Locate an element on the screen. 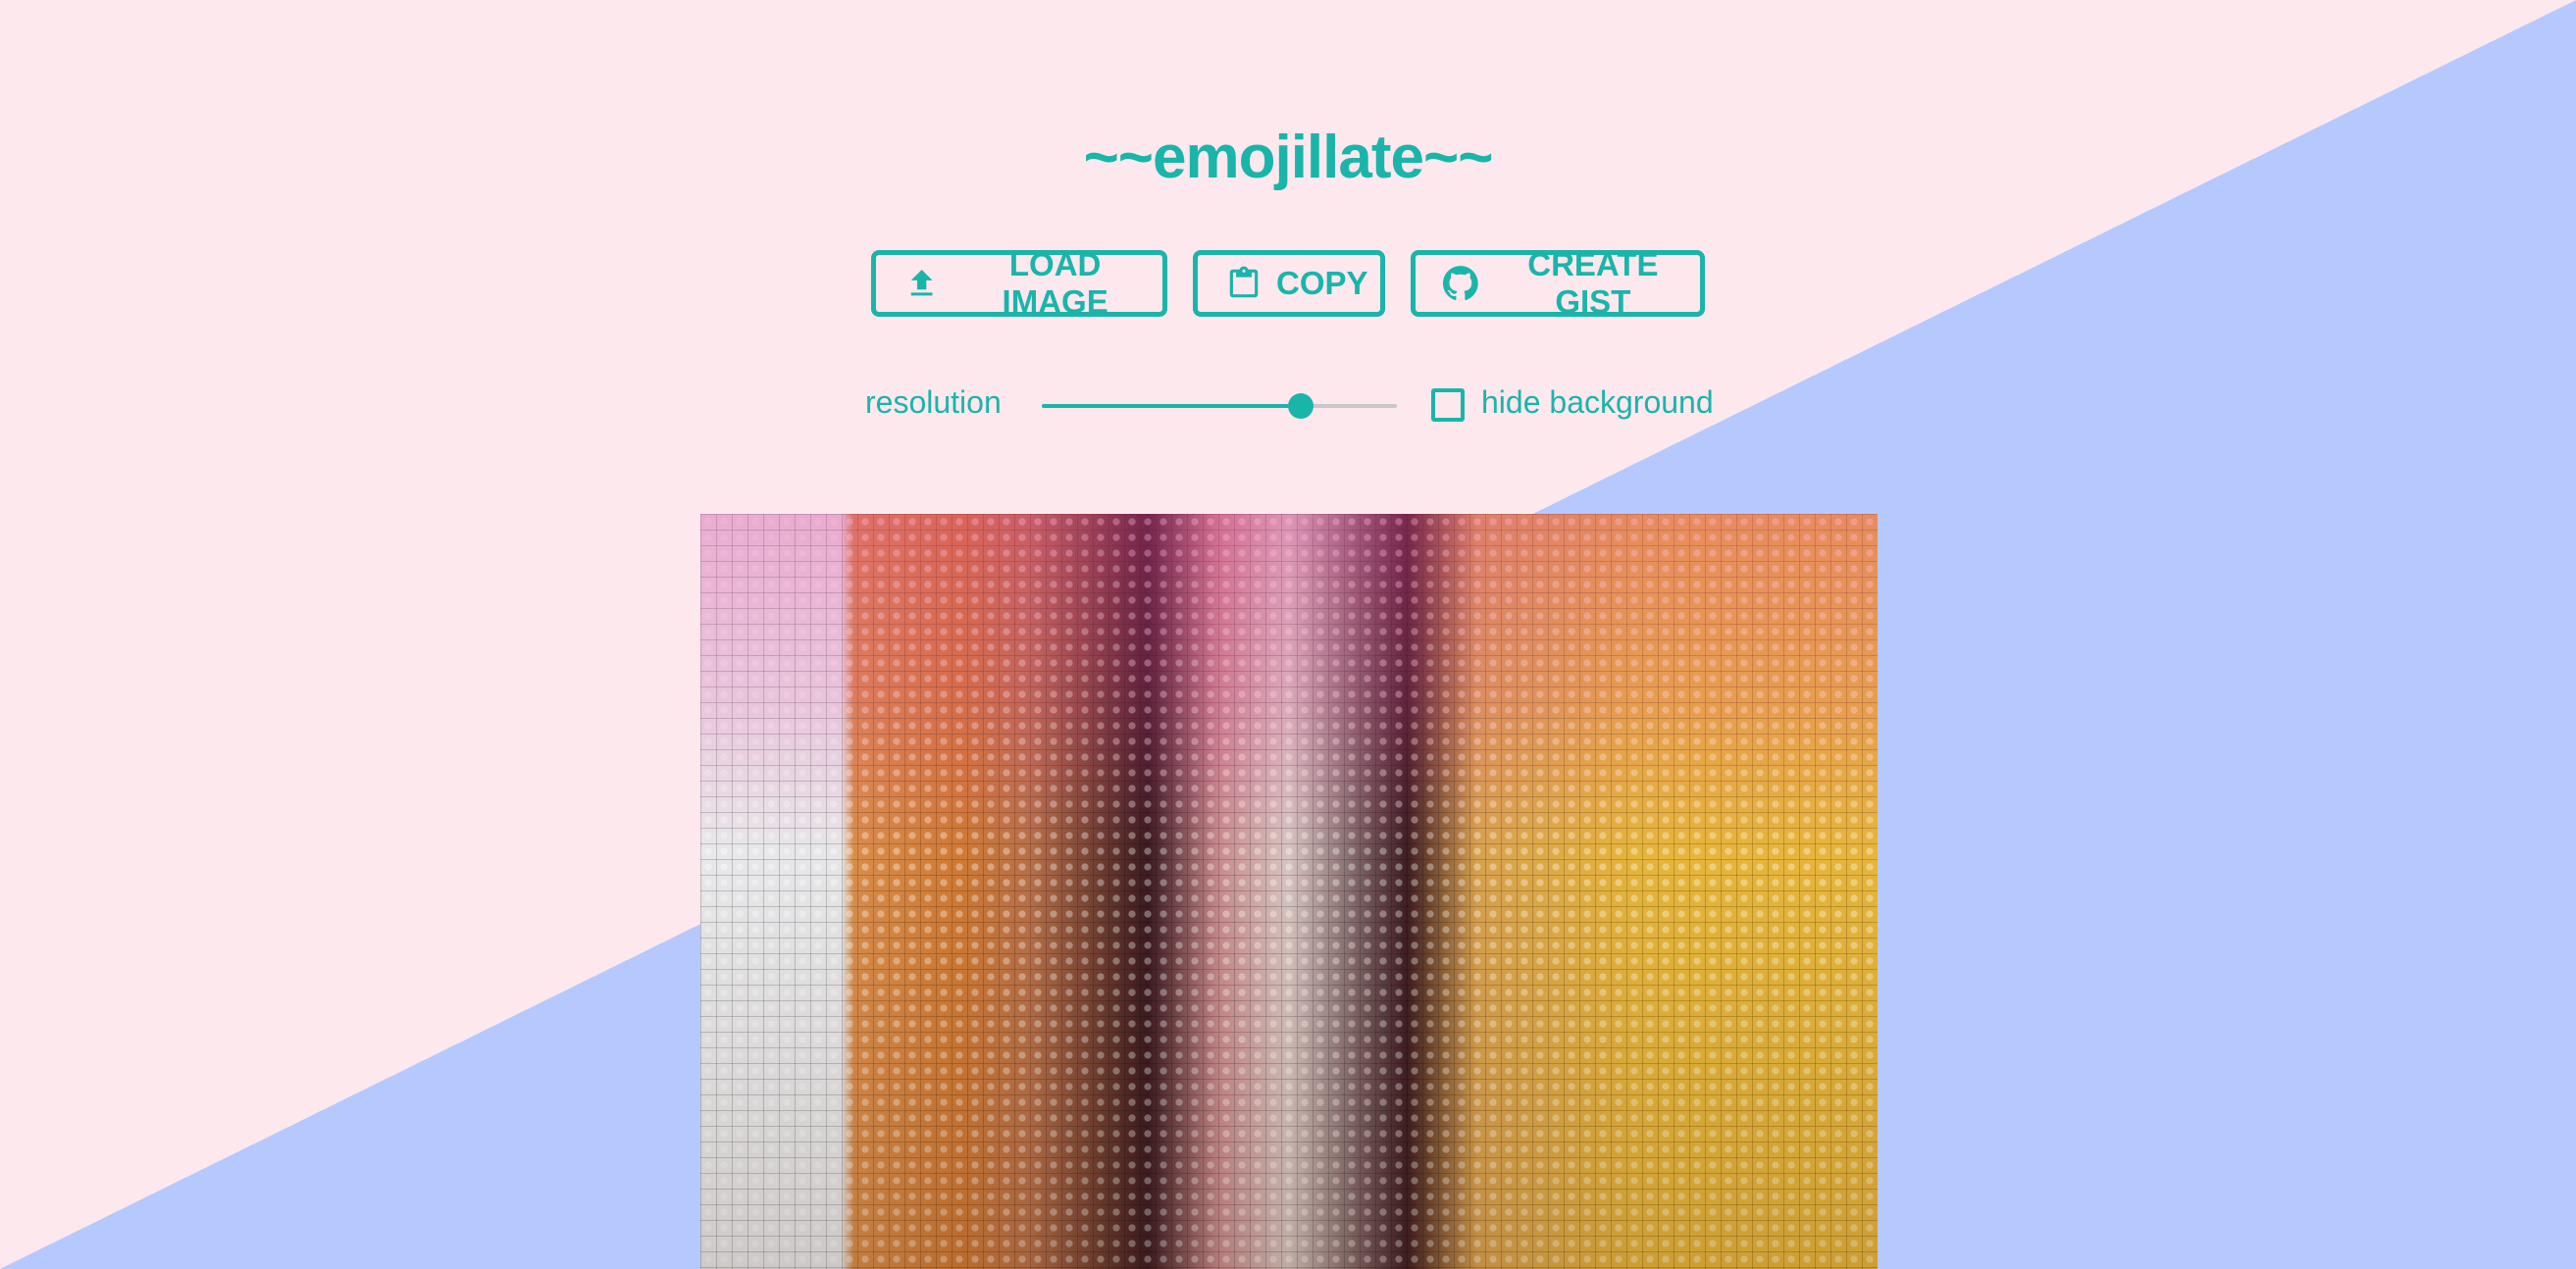 The image size is (2576, 1269). hide-background-label: hide background is located at coordinates (1597, 402).